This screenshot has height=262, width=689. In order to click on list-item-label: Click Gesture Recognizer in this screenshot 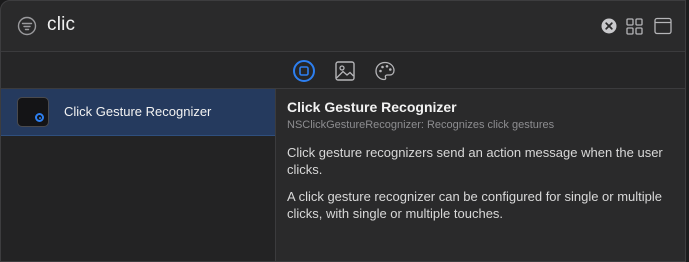, I will do `click(138, 111)`.